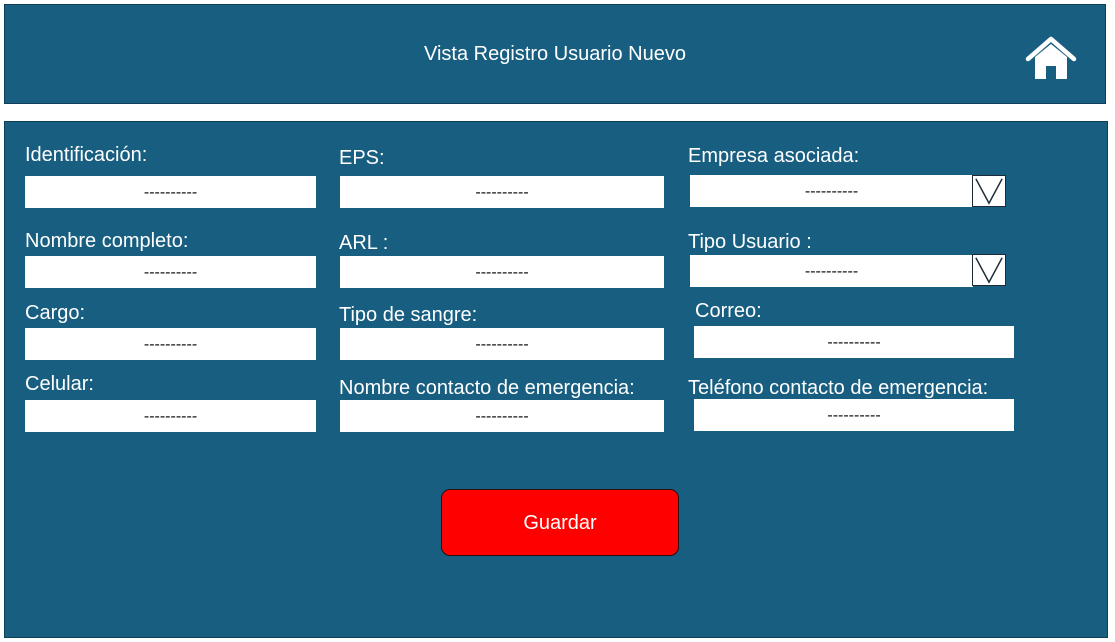 The image size is (1115, 642). What do you see at coordinates (107, 241) in the screenshot?
I see `nombre-completo-label: Nombre completo:` at bounding box center [107, 241].